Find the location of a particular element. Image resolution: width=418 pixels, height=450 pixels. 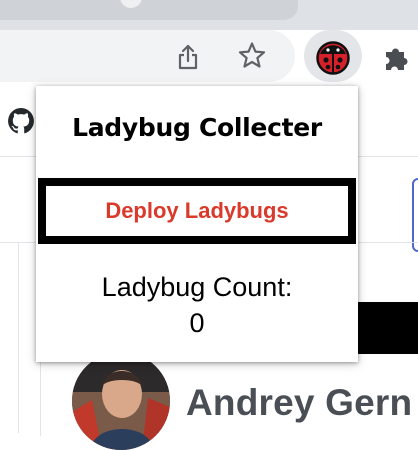

avatar is located at coordinates (121, 401).